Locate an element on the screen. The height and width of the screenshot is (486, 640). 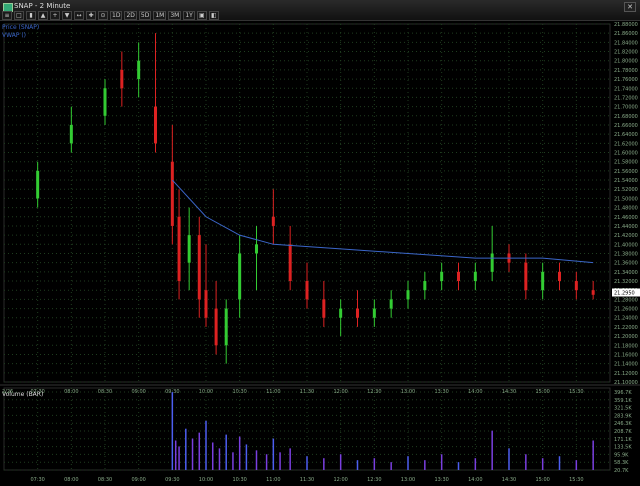
volume-axis-label: 208.7K is located at coordinates (623, 432).